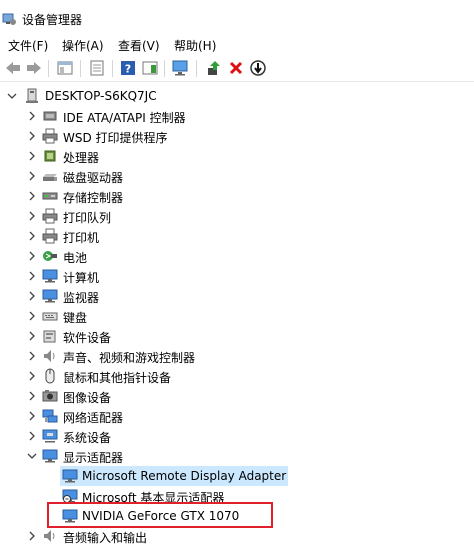 This screenshot has height=555, width=474. What do you see at coordinates (237, 276) in the screenshot?
I see `category-computer: 计算机` at bounding box center [237, 276].